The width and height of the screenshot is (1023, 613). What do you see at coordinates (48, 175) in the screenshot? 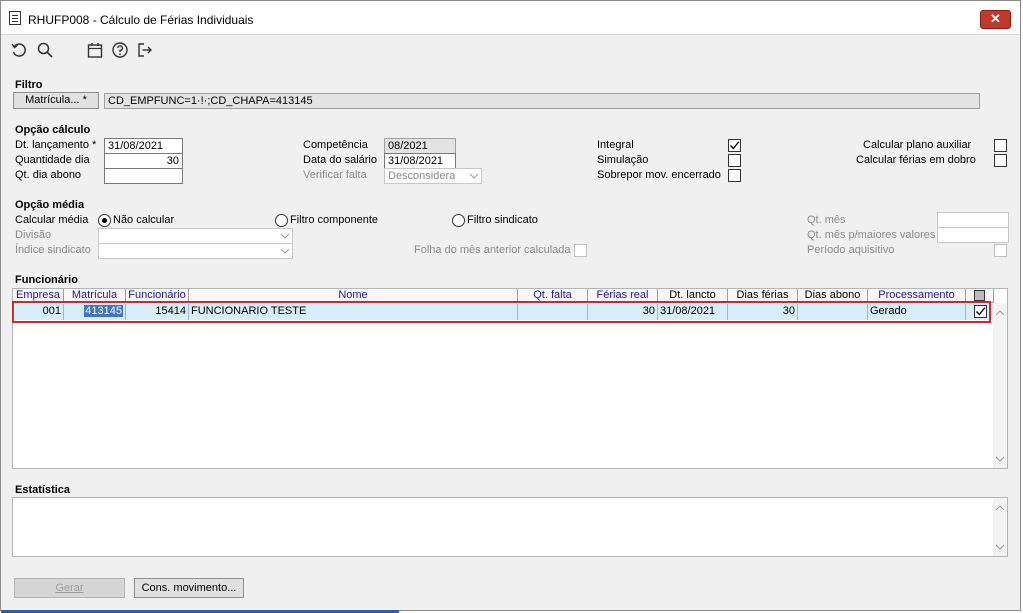
I see `qt-dia-abono-label: Qt. dia abono` at bounding box center [48, 175].